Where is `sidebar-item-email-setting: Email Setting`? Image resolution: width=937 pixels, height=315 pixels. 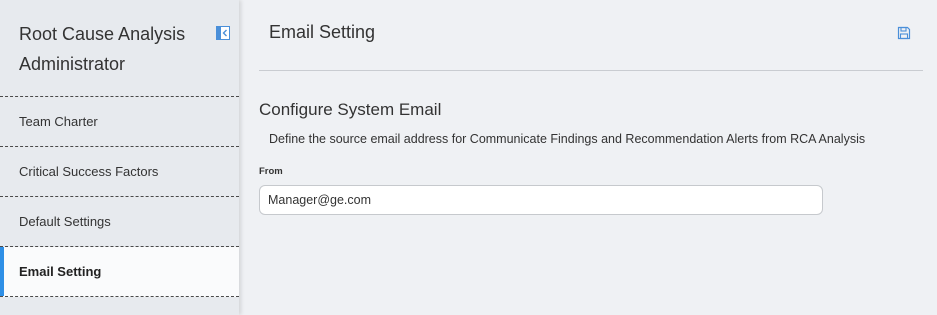 sidebar-item-email-setting: Email Setting is located at coordinates (119, 272).